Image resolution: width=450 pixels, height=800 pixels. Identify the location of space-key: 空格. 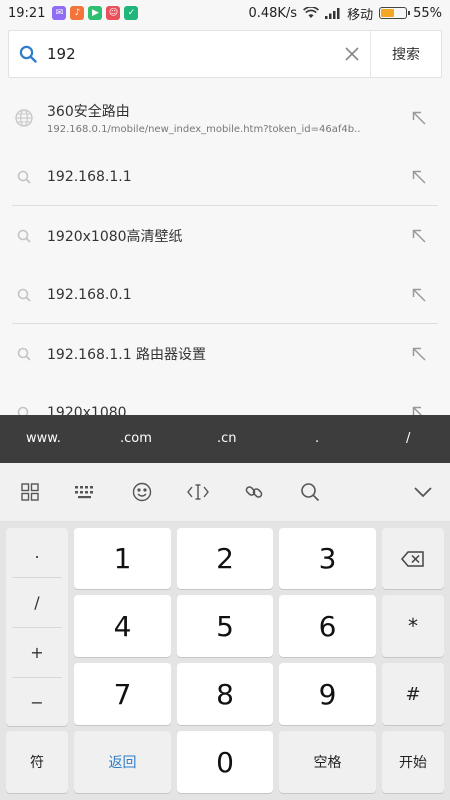
(327, 762).